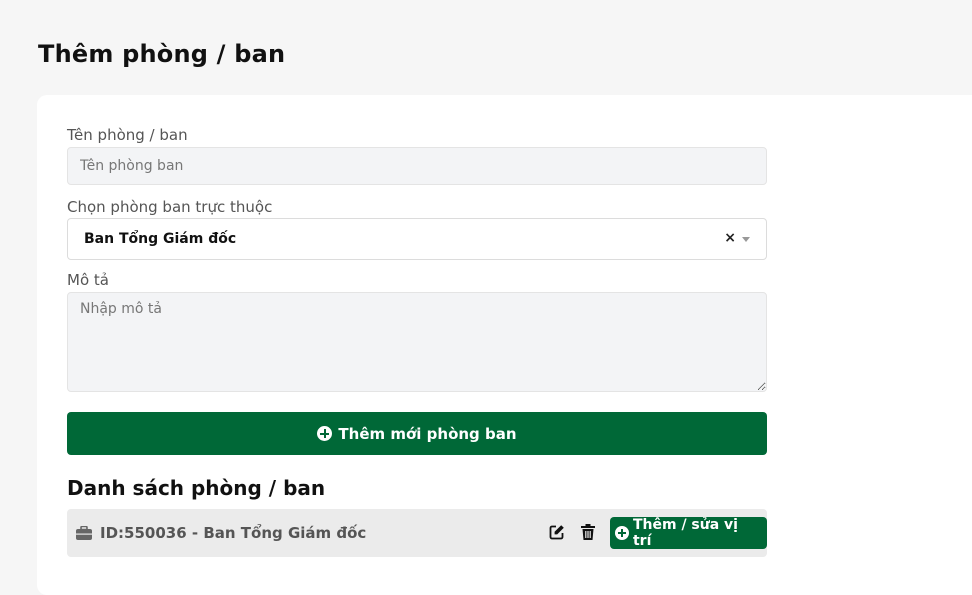 The image size is (972, 595). What do you see at coordinates (685, 533) in the screenshot?
I see `add-edit-position-button-label: Thêm / sửa vị trí` at bounding box center [685, 533].